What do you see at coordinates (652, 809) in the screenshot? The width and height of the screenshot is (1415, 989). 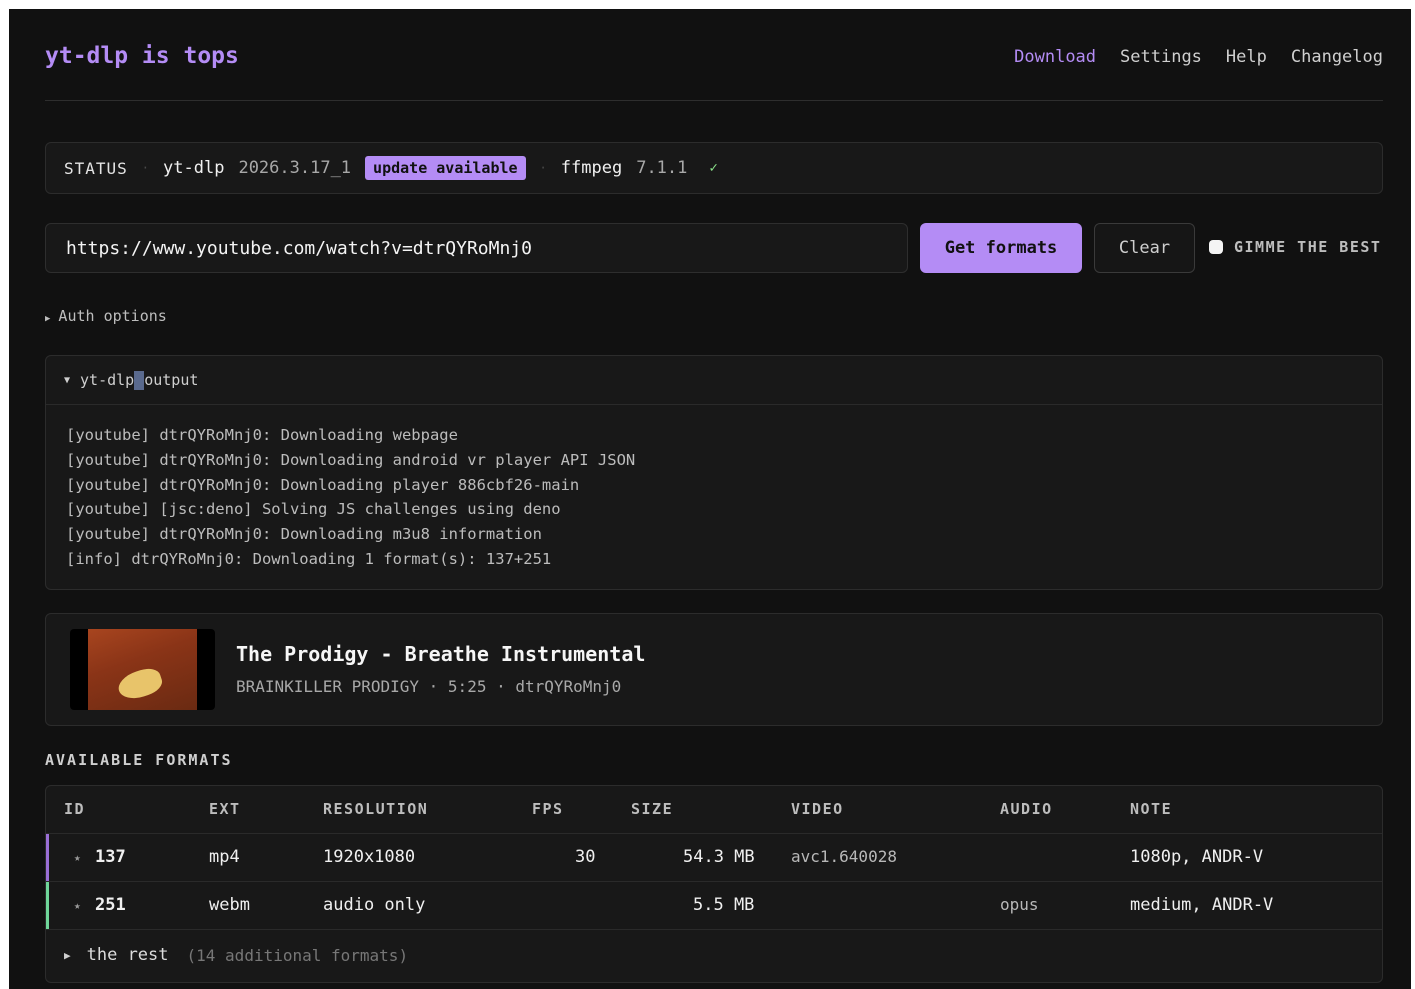 I see `col-size: SIZE` at bounding box center [652, 809].